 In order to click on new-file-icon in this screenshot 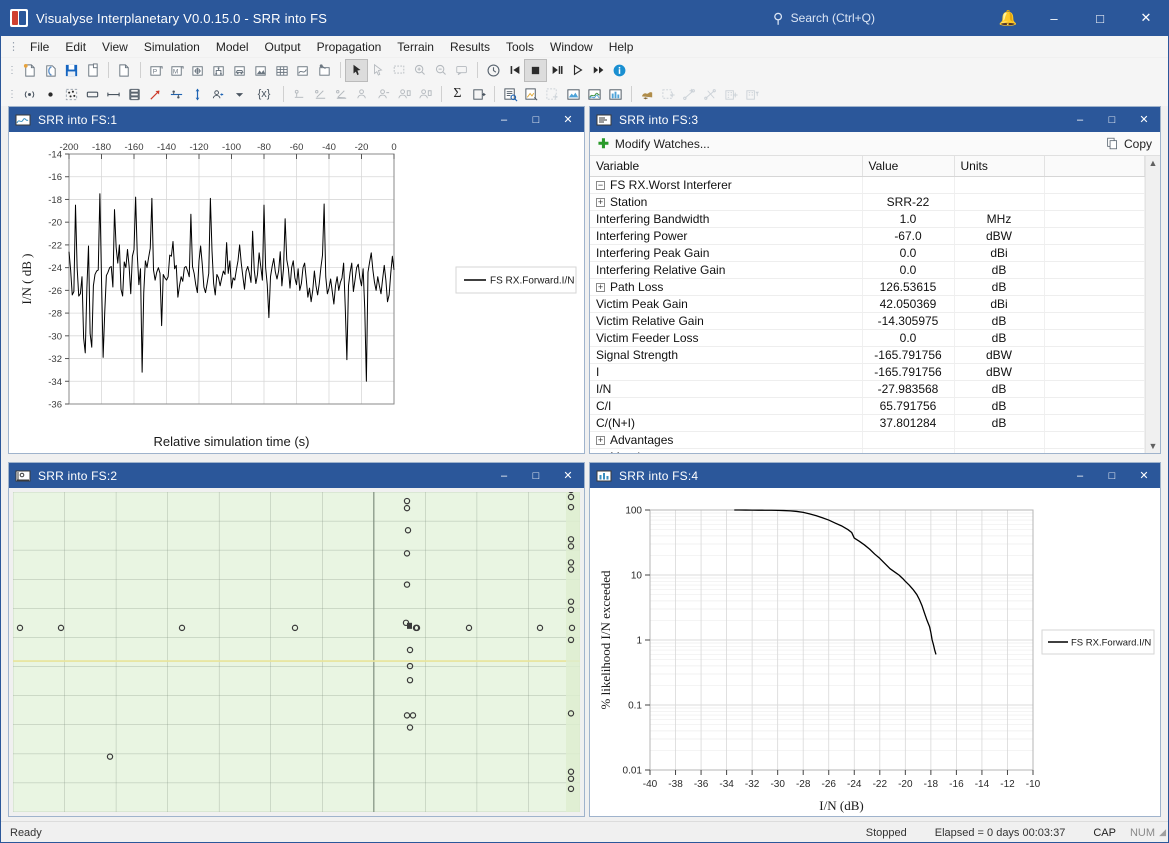, I will do `click(29, 70)`.